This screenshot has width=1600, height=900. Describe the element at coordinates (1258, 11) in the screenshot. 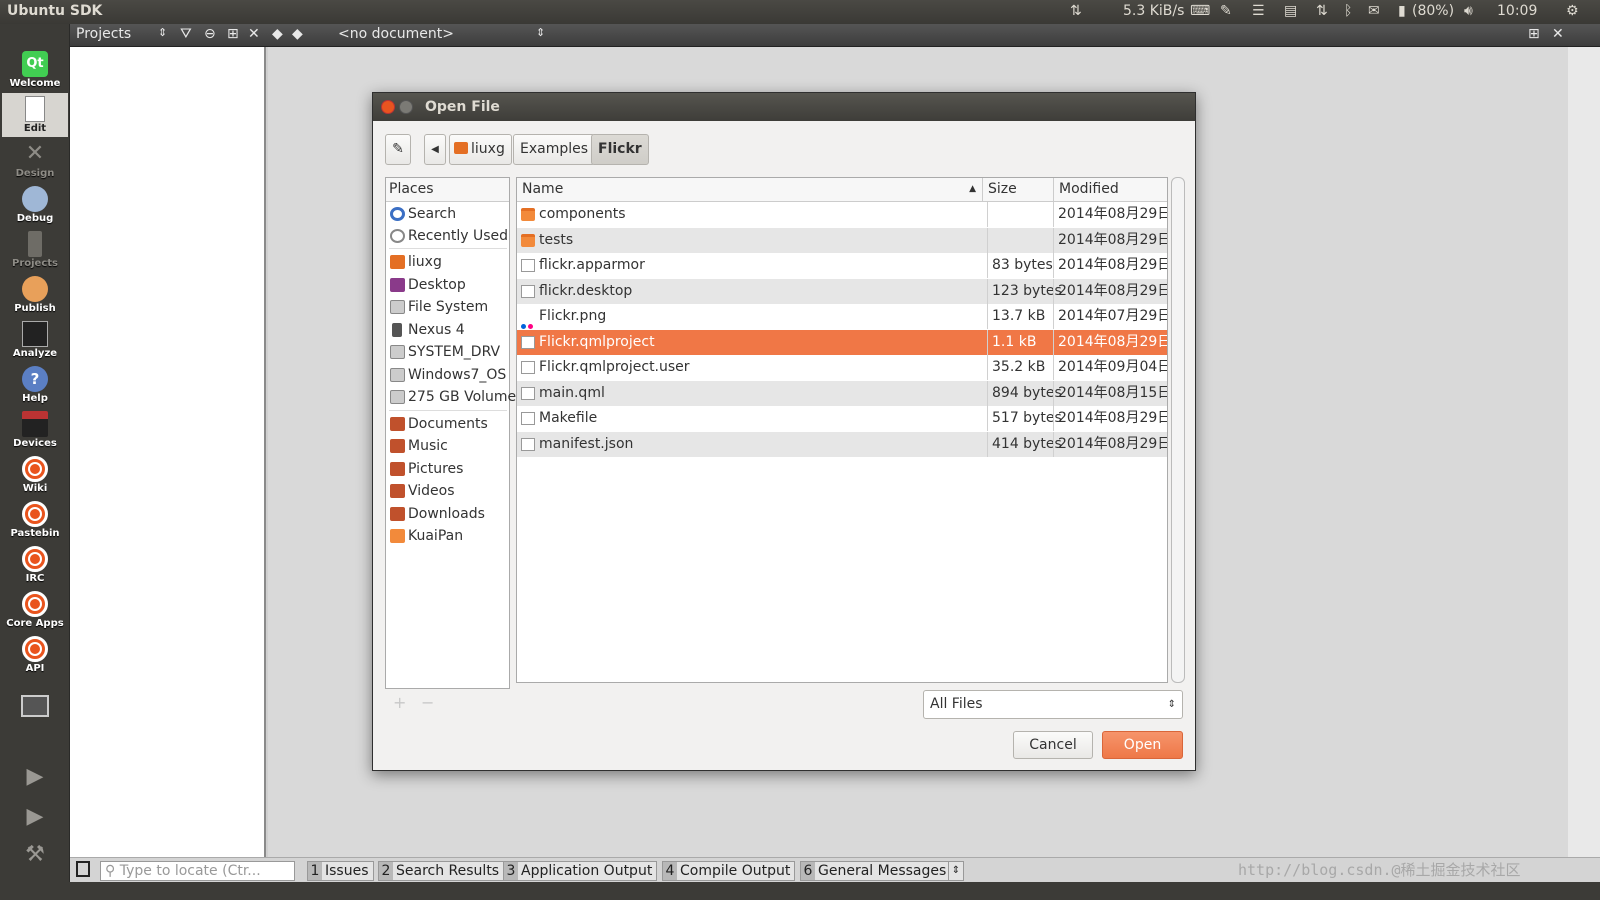

I see `menu-list-icon: ☰` at that location.